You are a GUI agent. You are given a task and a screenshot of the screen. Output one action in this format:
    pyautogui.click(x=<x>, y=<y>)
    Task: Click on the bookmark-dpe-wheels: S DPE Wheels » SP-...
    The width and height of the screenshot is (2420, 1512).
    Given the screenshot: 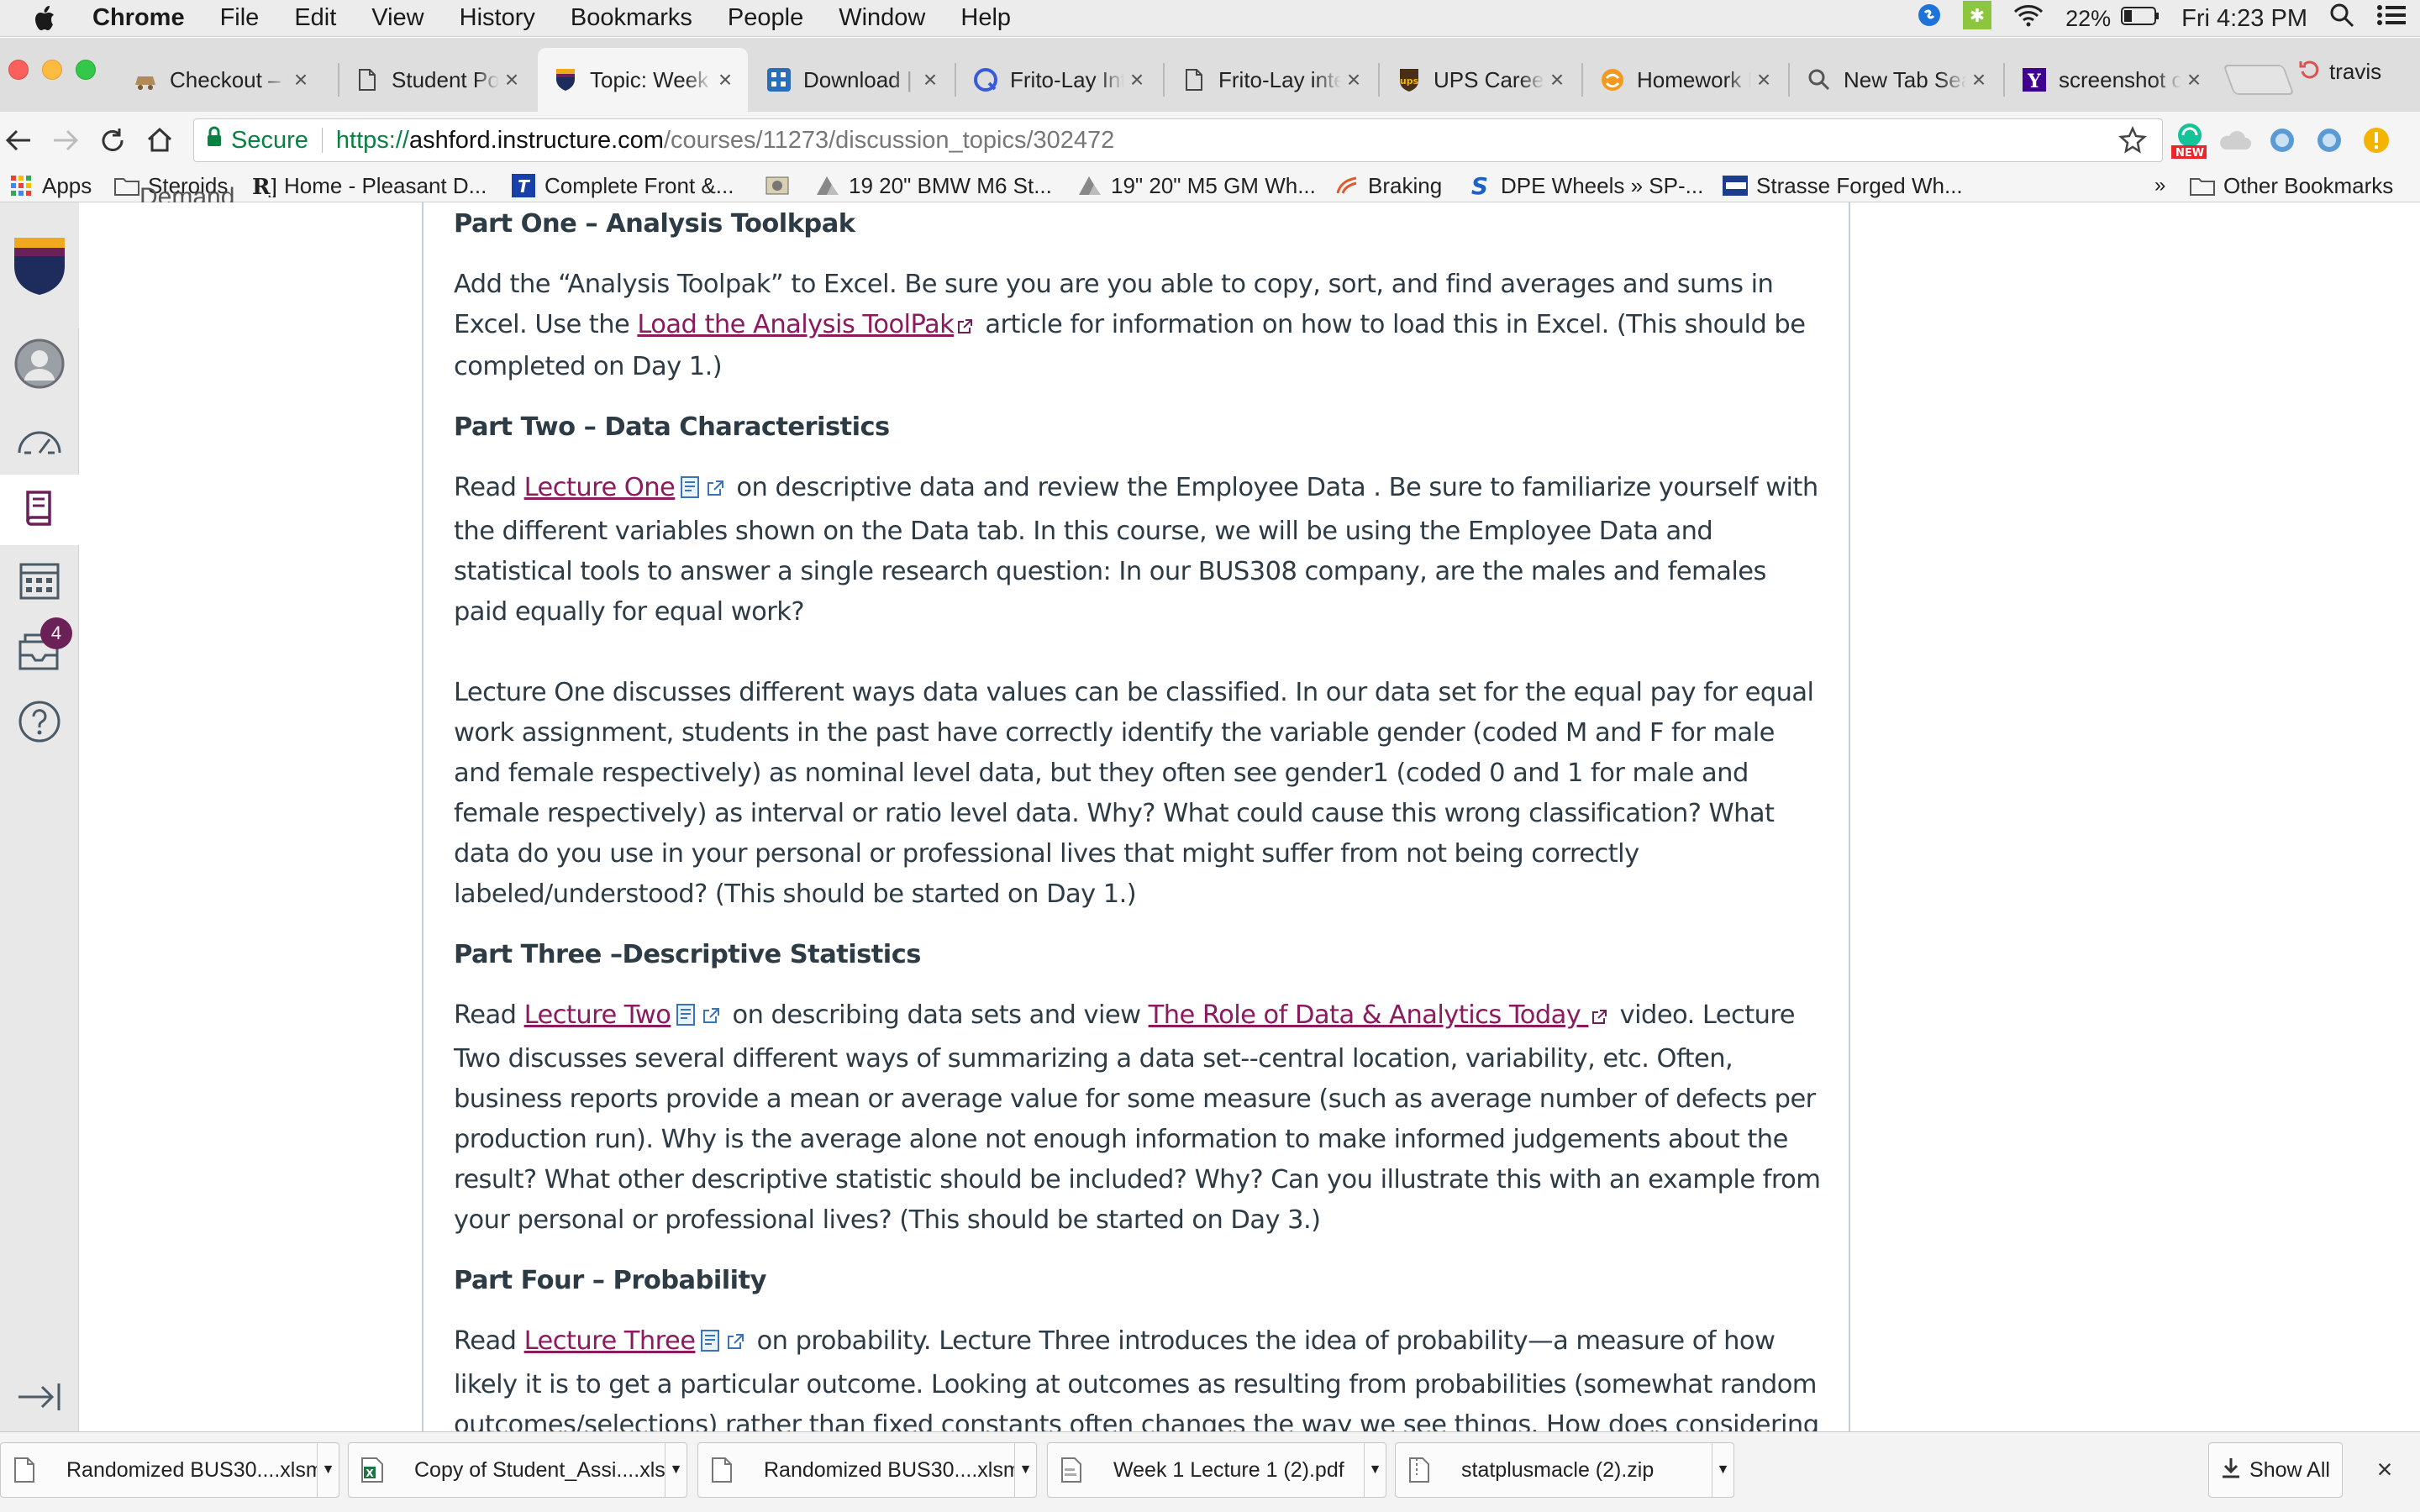 What is the action you would take?
    pyautogui.click(x=1585, y=185)
    